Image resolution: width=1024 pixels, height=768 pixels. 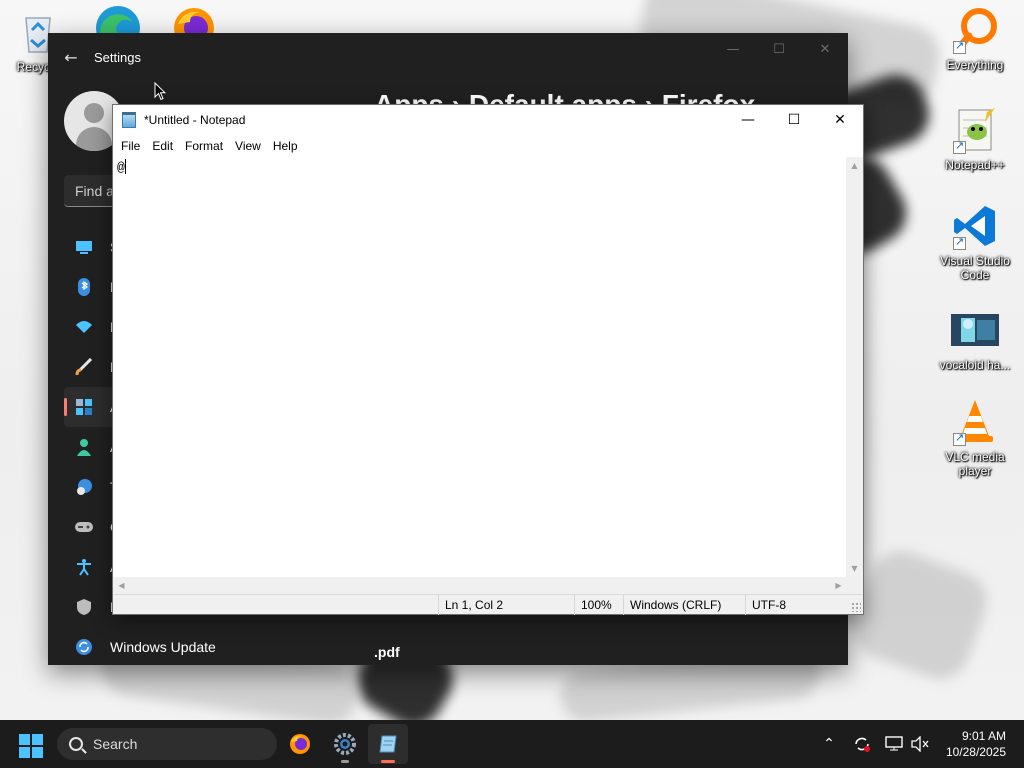 What do you see at coordinates (84, 607) in the screenshot?
I see `privacy-icon` at bounding box center [84, 607].